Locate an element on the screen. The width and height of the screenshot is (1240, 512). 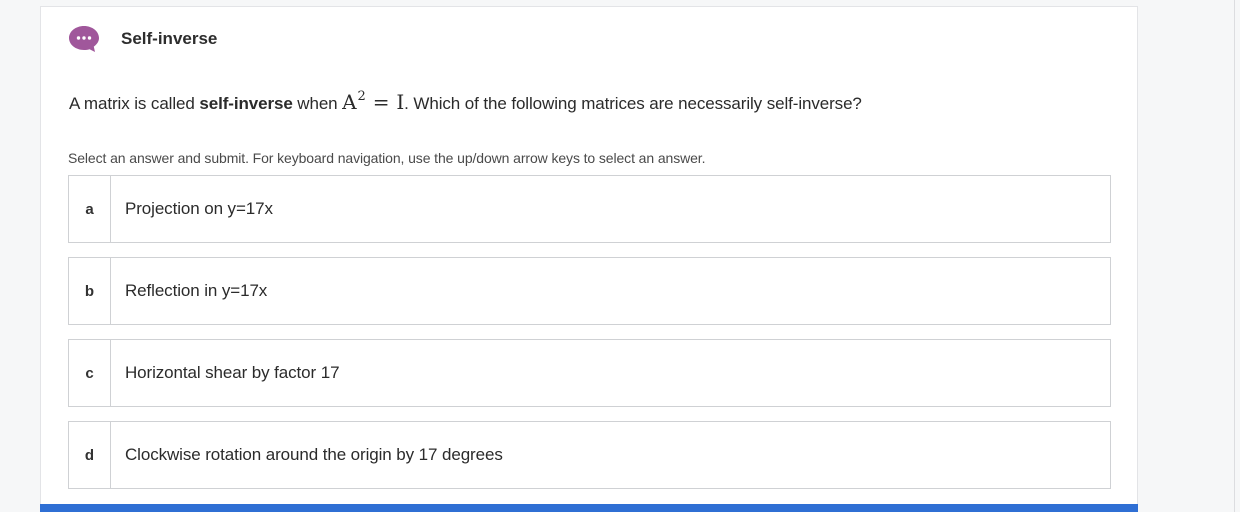
math-expression: A2 = I is located at coordinates (373, 101).